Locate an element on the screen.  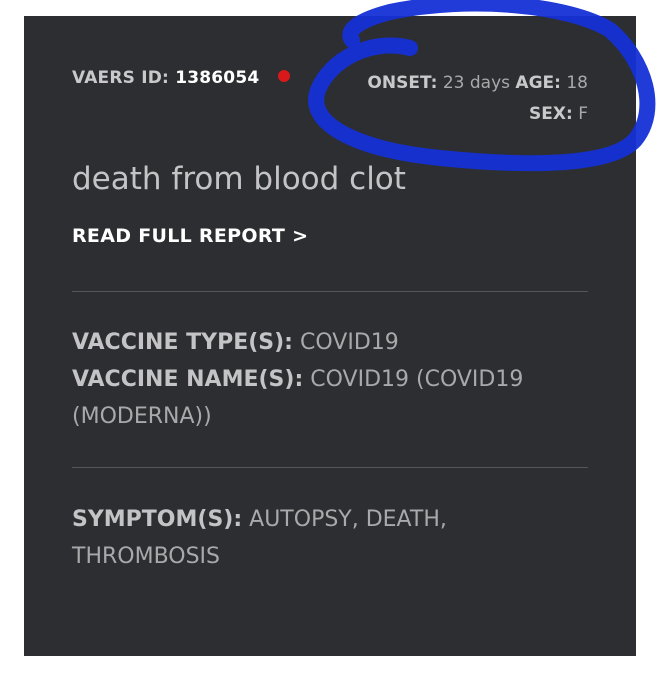
report-meta: ONSET: 23 days AGE: 18 SEX: F is located at coordinates (477, 99).